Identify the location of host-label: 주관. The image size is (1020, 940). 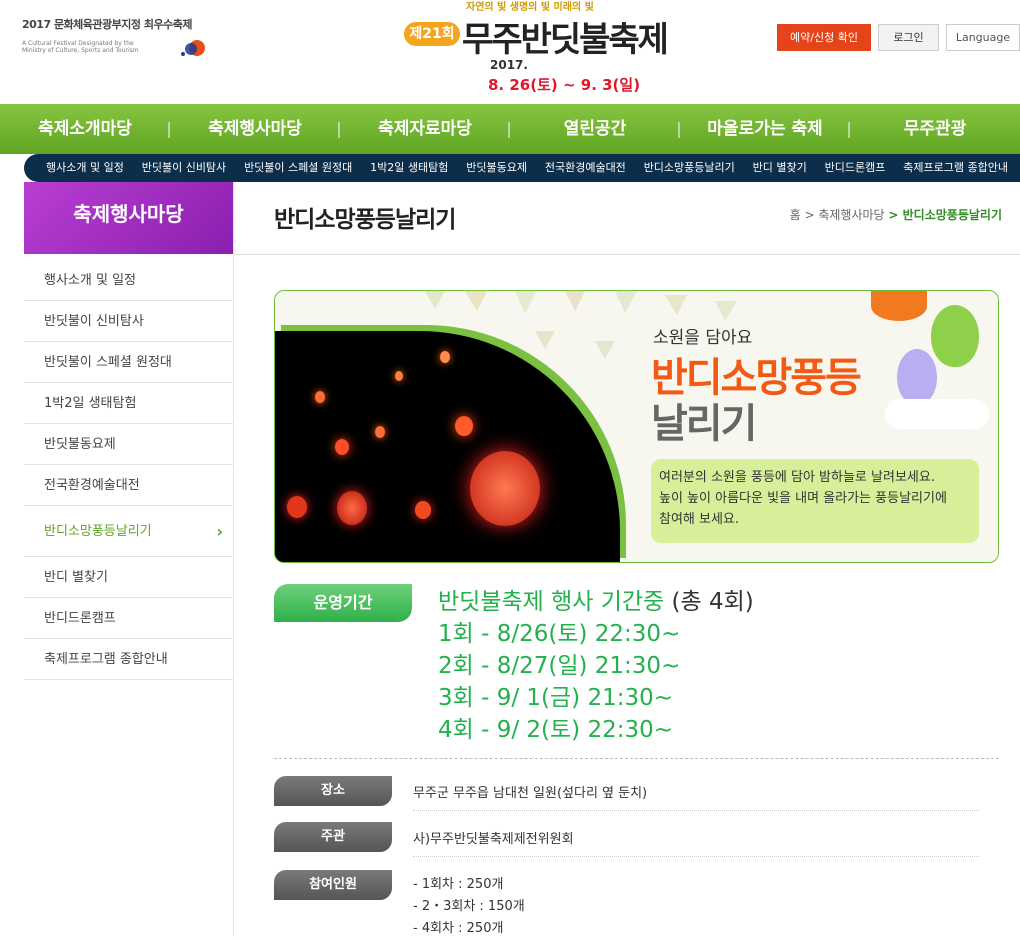
(333, 837).